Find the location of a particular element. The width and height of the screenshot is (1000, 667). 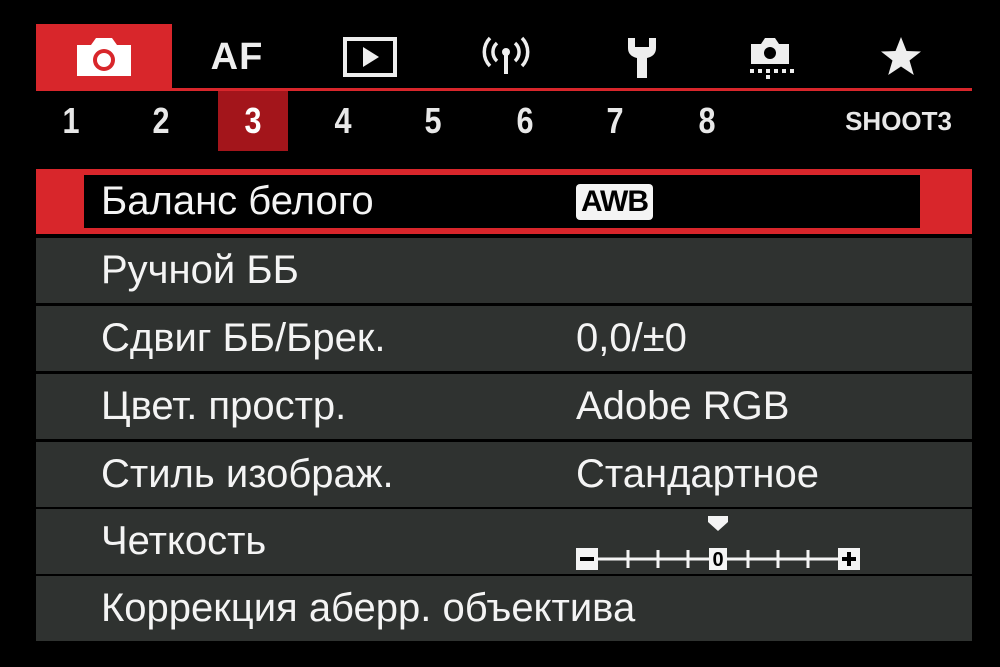

wireless-icon is located at coordinates (506, 55).